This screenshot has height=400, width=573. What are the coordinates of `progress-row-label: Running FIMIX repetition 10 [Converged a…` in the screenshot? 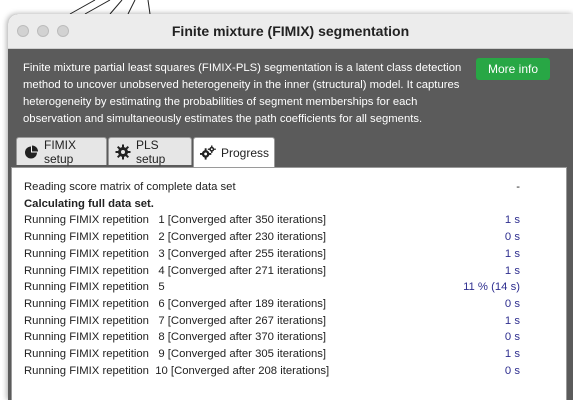 It's located at (177, 370).